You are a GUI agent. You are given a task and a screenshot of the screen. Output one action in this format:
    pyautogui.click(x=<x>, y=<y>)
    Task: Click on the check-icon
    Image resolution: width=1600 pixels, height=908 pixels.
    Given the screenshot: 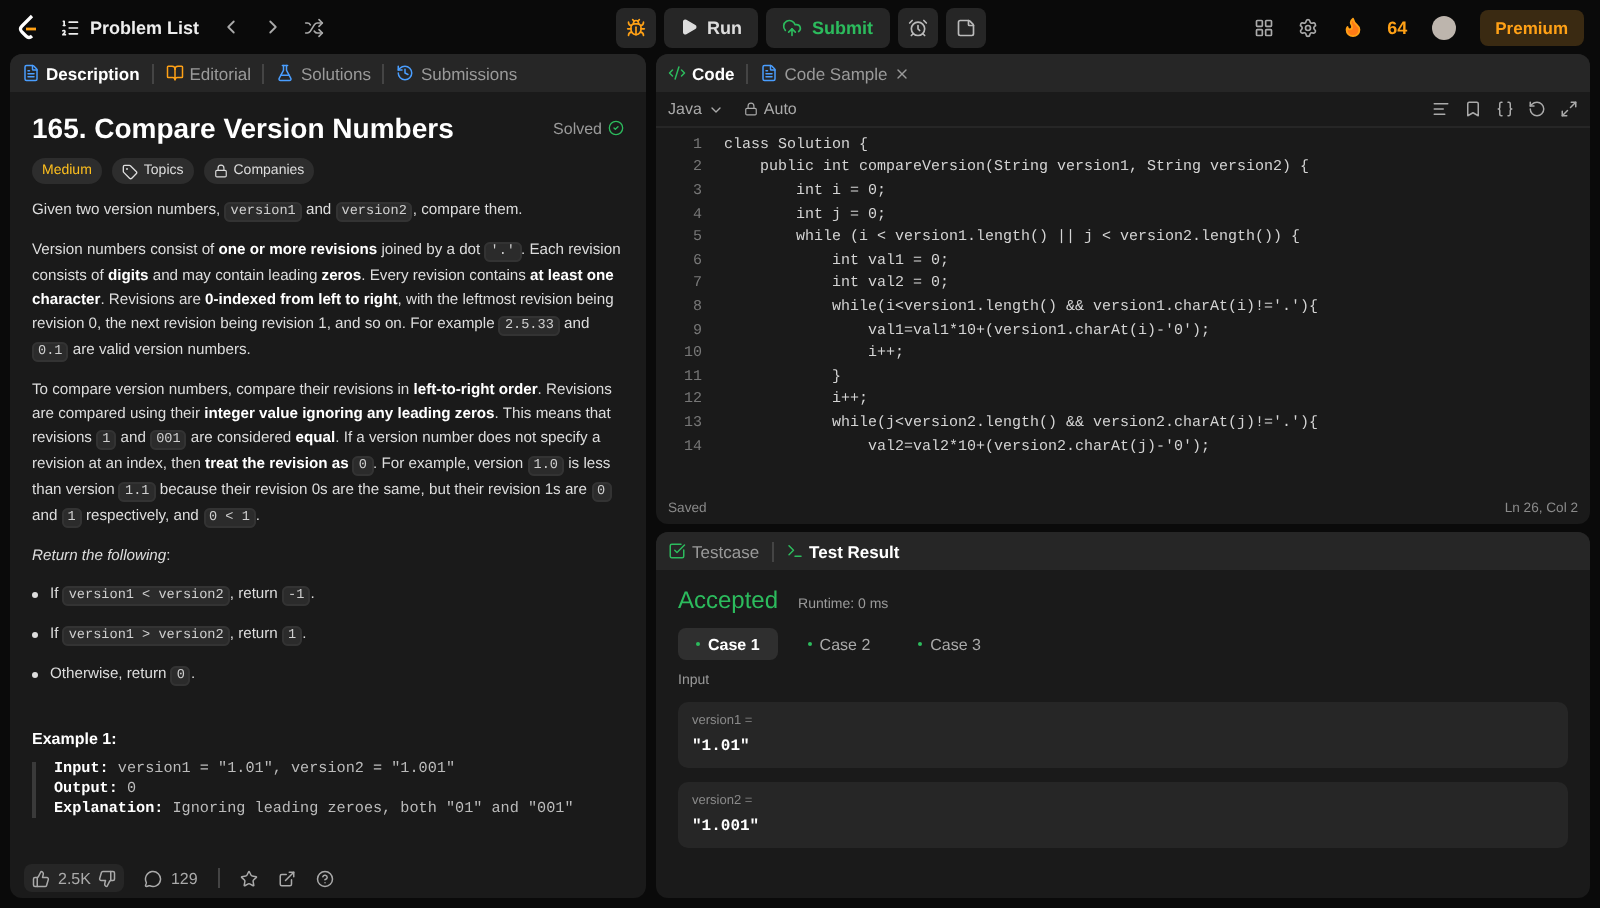 What is the action you would take?
    pyautogui.click(x=616, y=128)
    